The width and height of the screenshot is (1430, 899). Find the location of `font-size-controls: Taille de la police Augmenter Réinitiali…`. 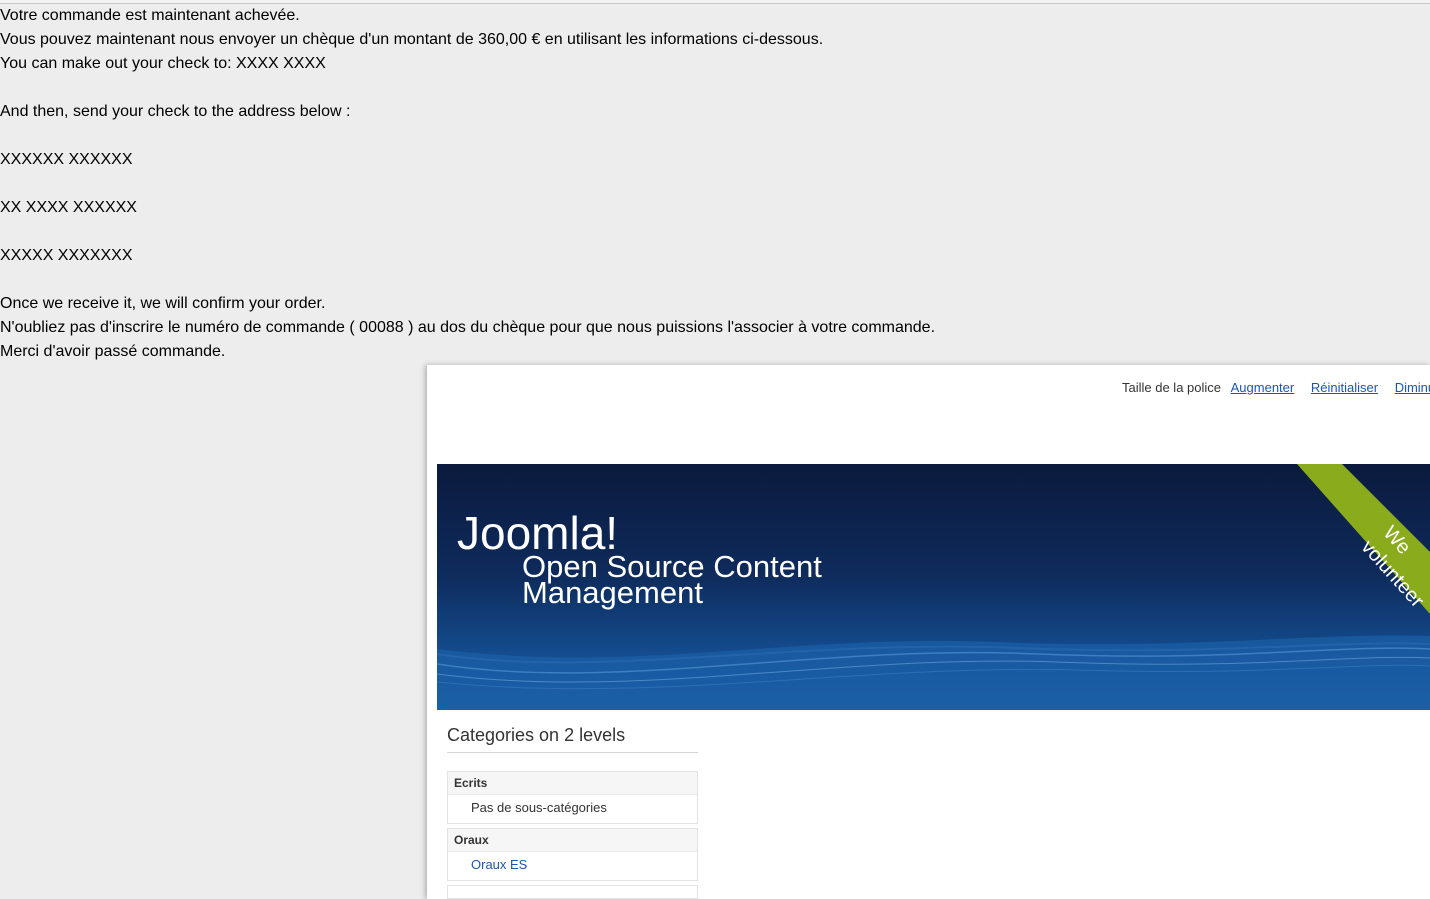

font-size-controls: Taille de la police Augmenter Réinitiali… is located at coordinates (1276, 387).